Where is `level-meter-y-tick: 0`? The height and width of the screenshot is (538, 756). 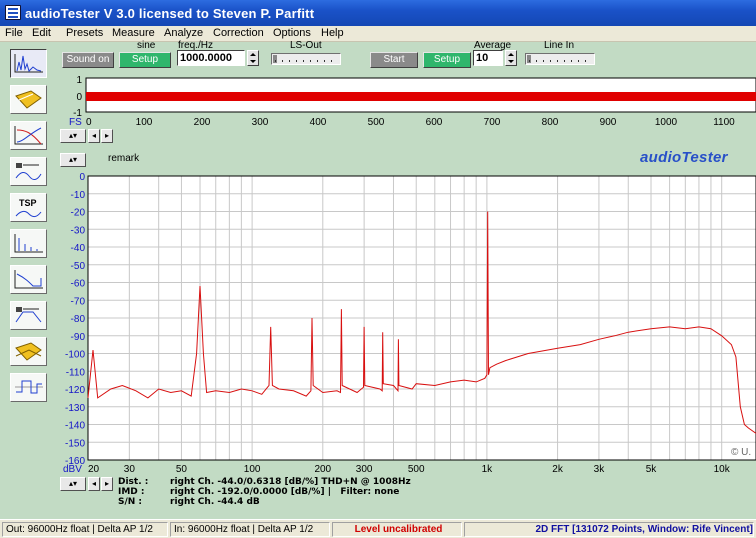 level-meter-y-tick: 0 is located at coordinates (79, 97).